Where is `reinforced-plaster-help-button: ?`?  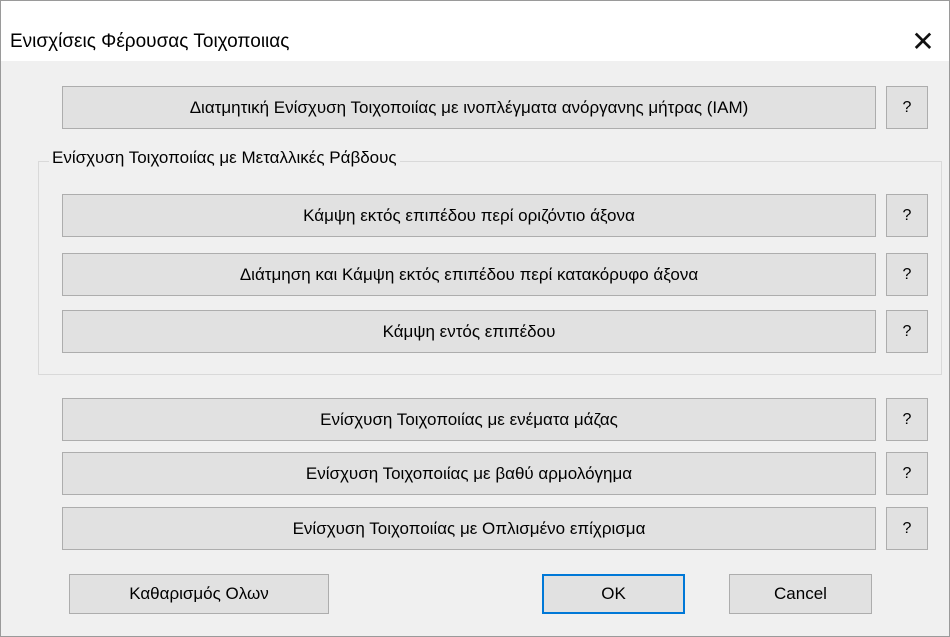
reinforced-plaster-help-button: ? is located at coordinates (907, 528).